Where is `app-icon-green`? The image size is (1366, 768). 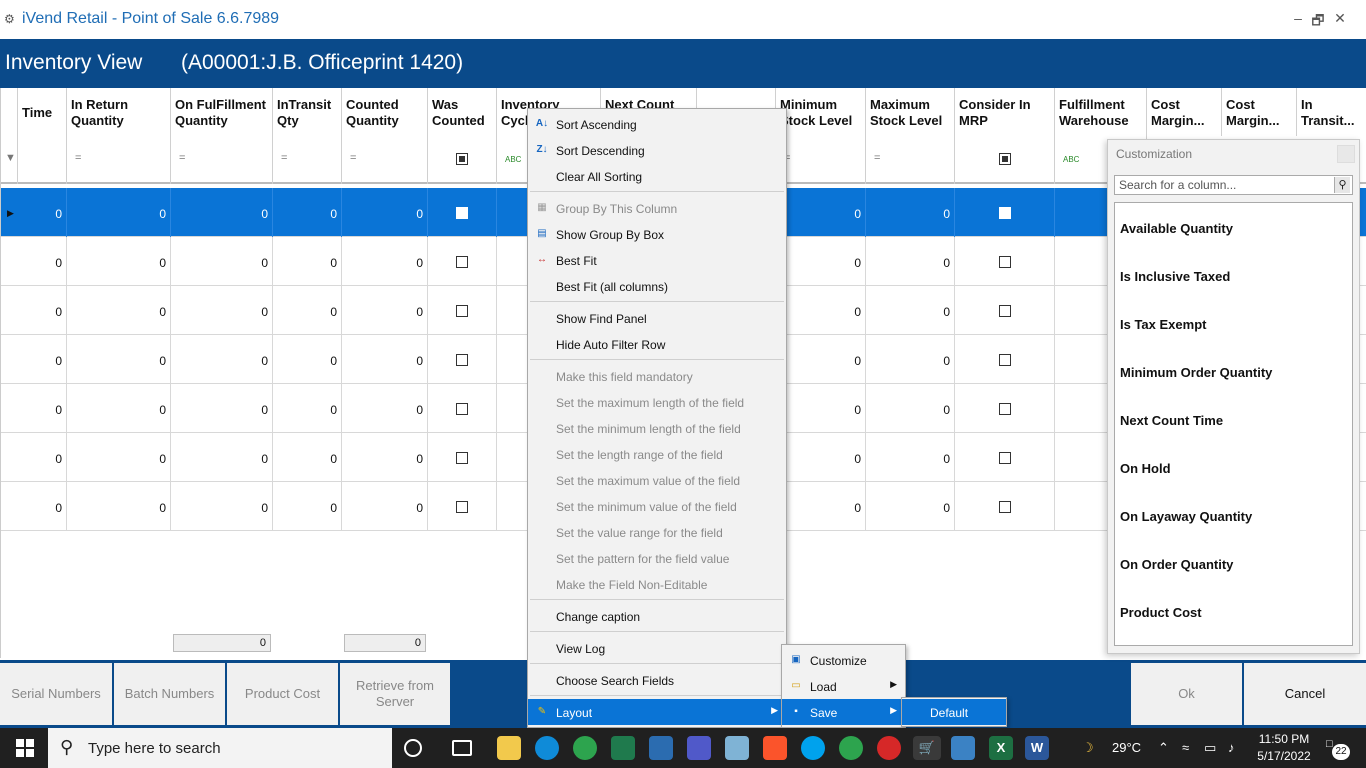 app-icon-green is located at coordinates (623, 748).